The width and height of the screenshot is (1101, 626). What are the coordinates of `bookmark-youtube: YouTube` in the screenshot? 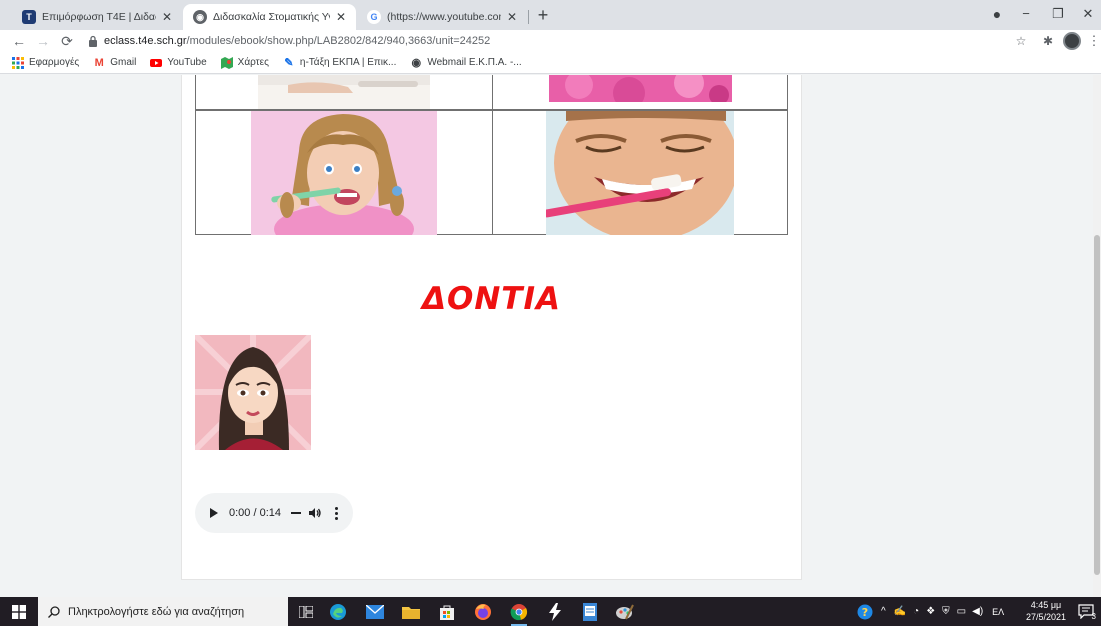 It's located at (178, 63).